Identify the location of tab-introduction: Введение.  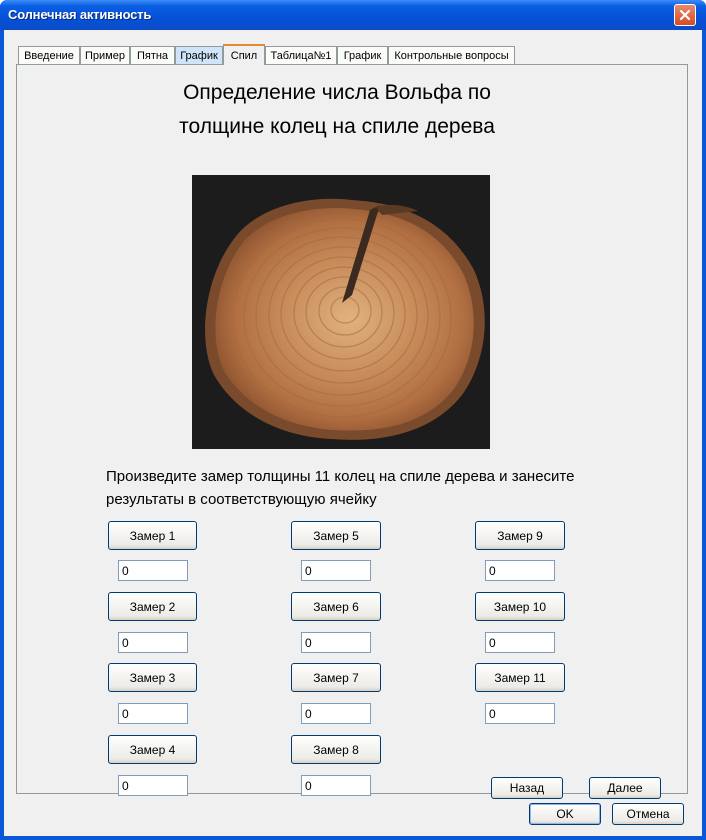
(49, 55).